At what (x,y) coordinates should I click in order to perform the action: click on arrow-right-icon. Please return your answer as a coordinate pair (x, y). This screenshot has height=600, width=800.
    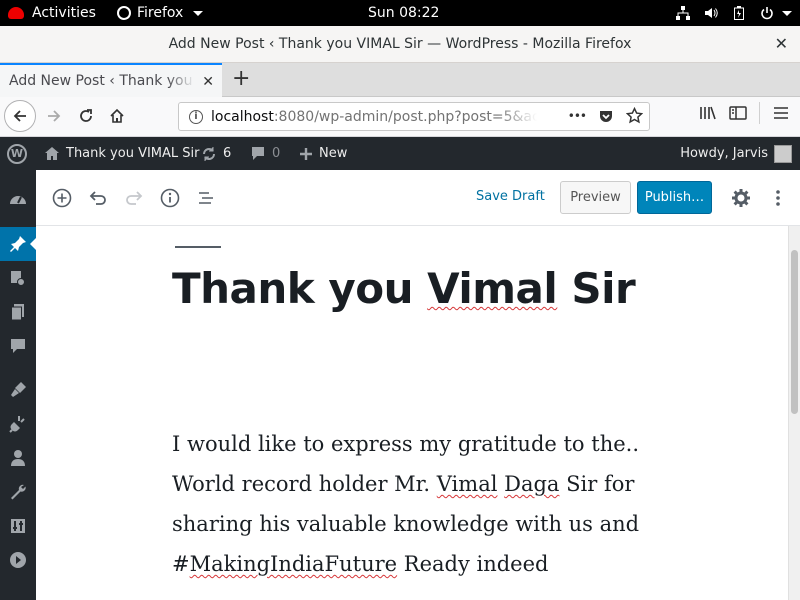
    Looking at the image, I should click on (54, 116).